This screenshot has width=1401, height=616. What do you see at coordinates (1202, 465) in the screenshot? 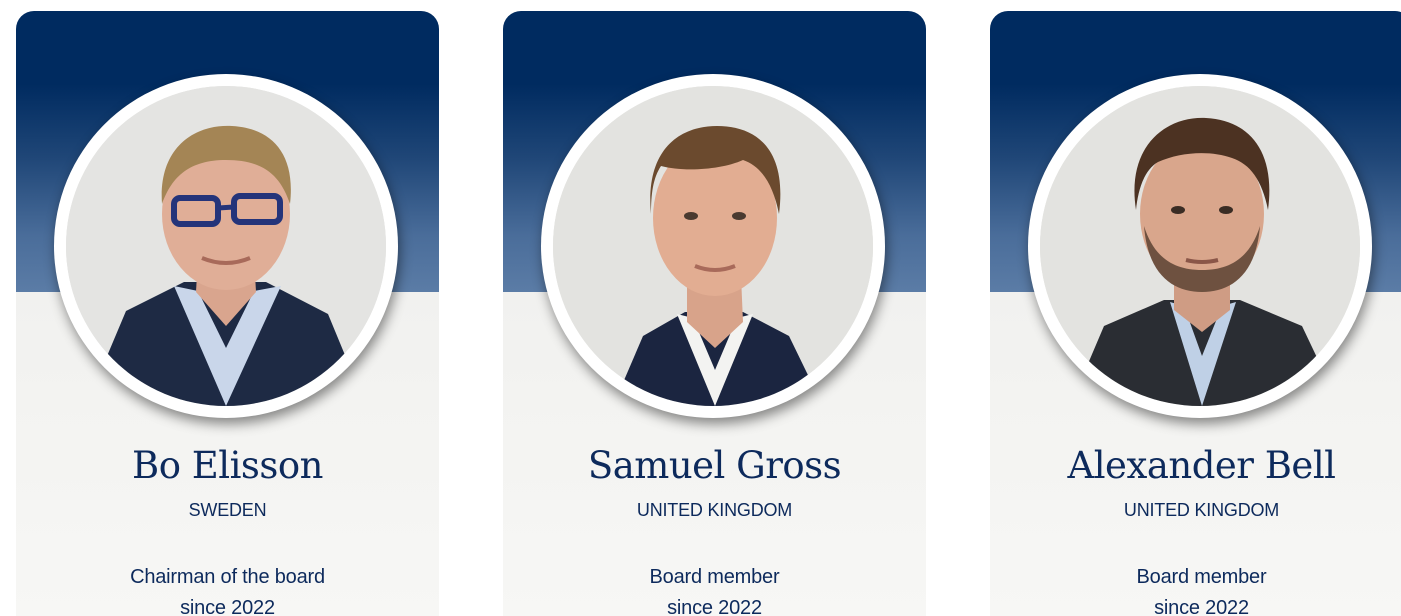
I see `member-name: Alexander Bell` at bounding box center [1202, 465].